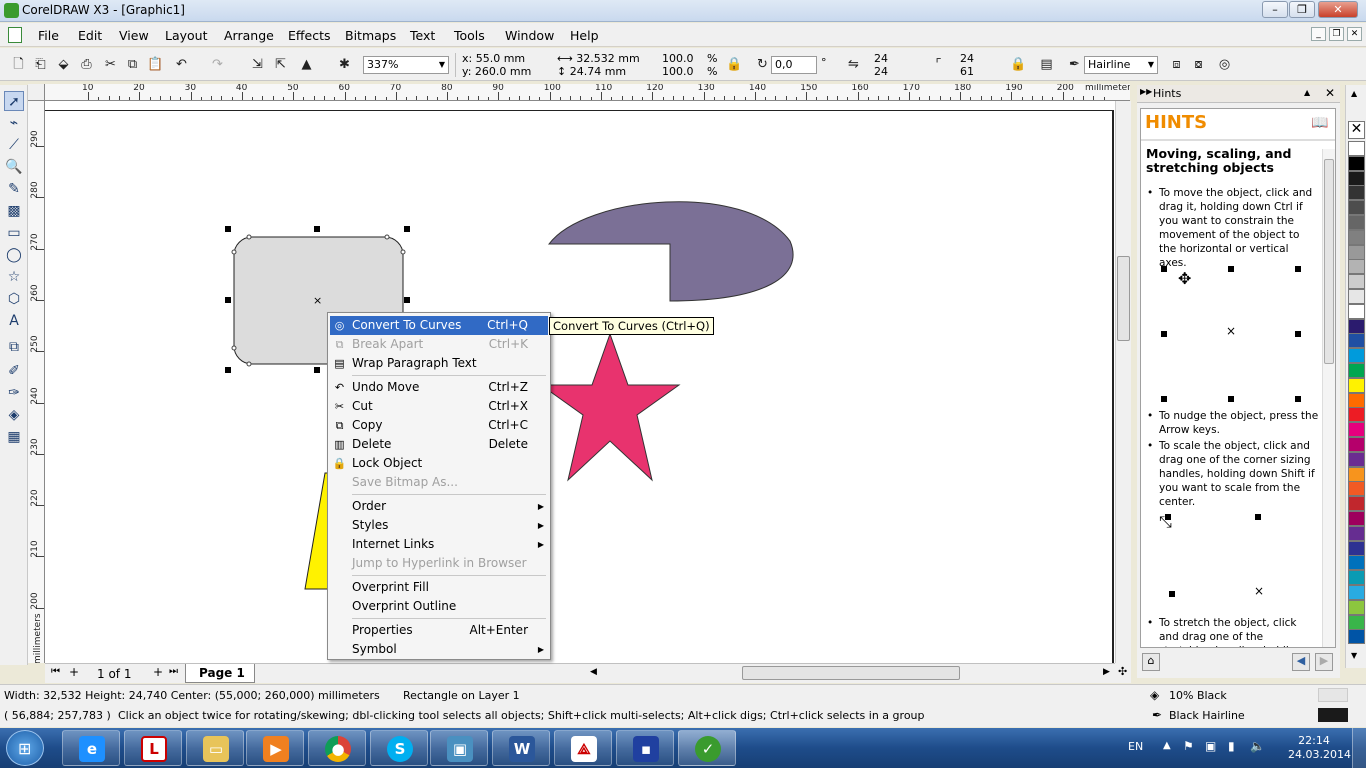 The height and width of the screenshot is (768, 1366). I want to click on menu-item-lock-object: 🔒 Lock Object, so click(439, 463).